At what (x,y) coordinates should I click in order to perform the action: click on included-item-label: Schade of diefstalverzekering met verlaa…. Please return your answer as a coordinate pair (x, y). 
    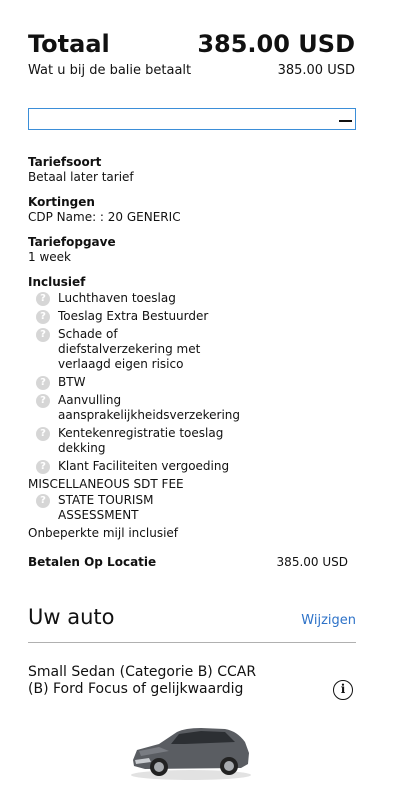
    Looking at the image, I should click on (129, 349).